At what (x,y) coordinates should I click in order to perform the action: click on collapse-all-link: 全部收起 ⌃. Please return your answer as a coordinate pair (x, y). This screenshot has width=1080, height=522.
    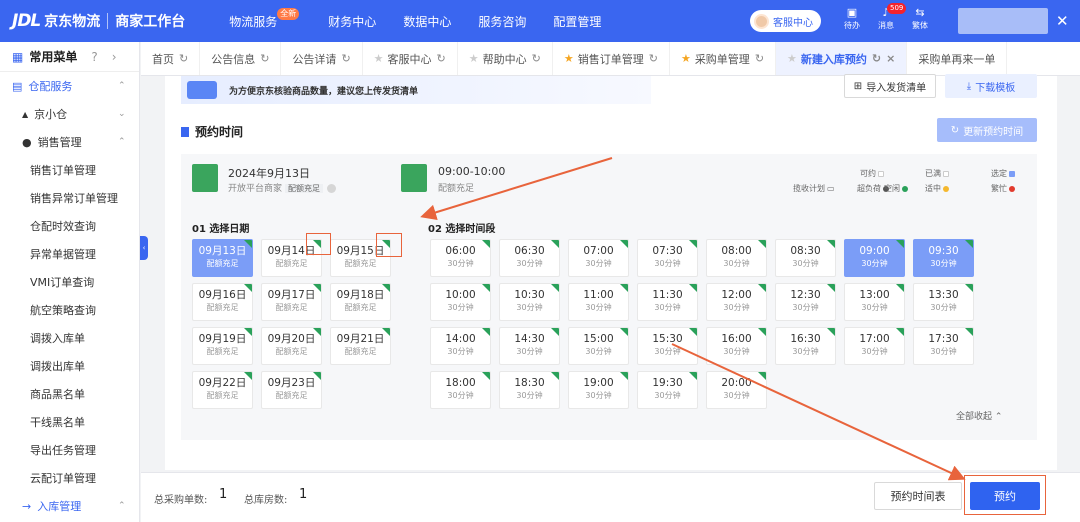
    Looking at the image, I should click on (979, 415).